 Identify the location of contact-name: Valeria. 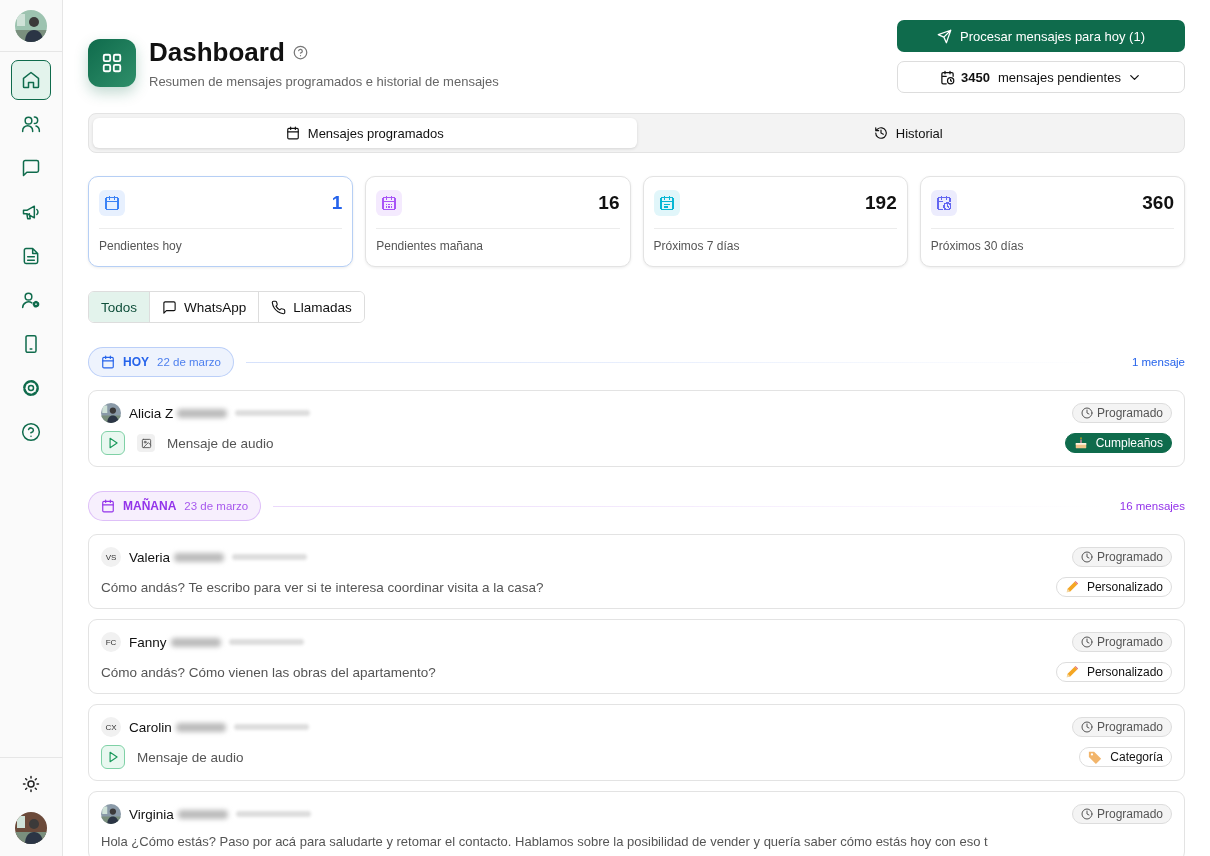
(150, 557).